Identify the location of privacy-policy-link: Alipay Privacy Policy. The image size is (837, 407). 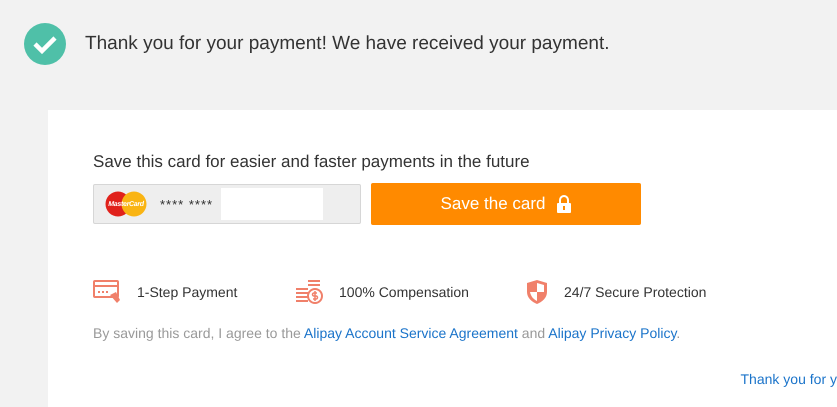
(612, 333).